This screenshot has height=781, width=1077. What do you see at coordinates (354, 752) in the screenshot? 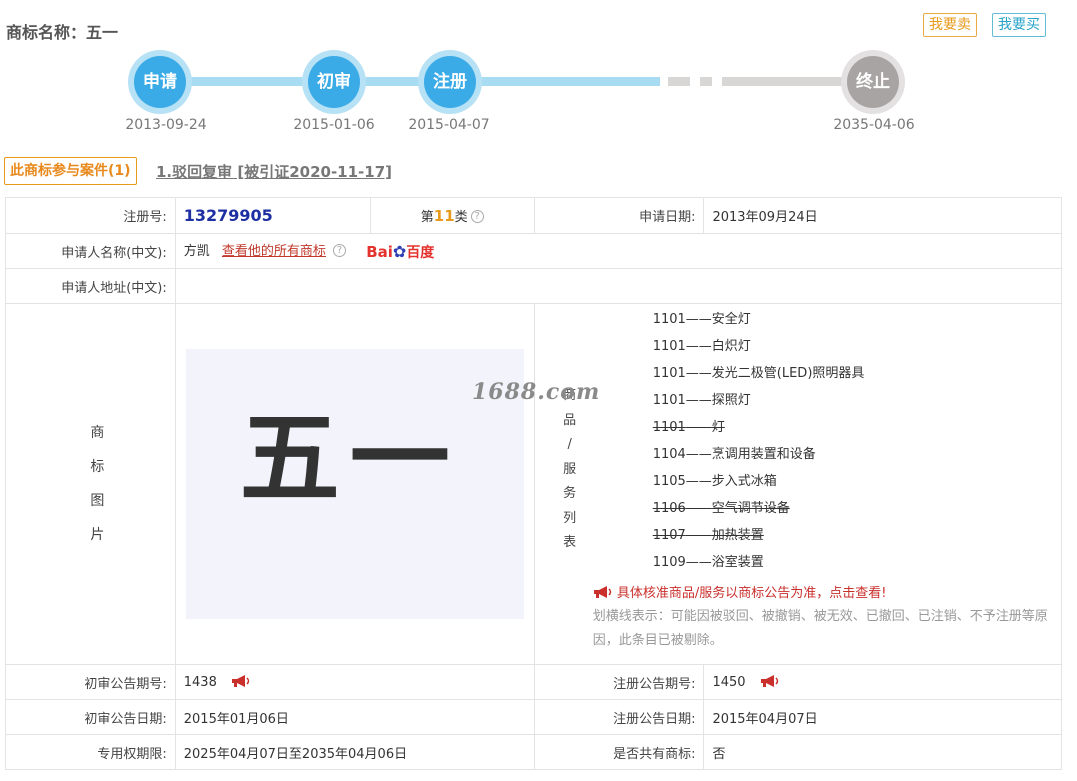
I see `term-value: 2025年04月07日至2035年04月06日` at bounding box center [354, 752].